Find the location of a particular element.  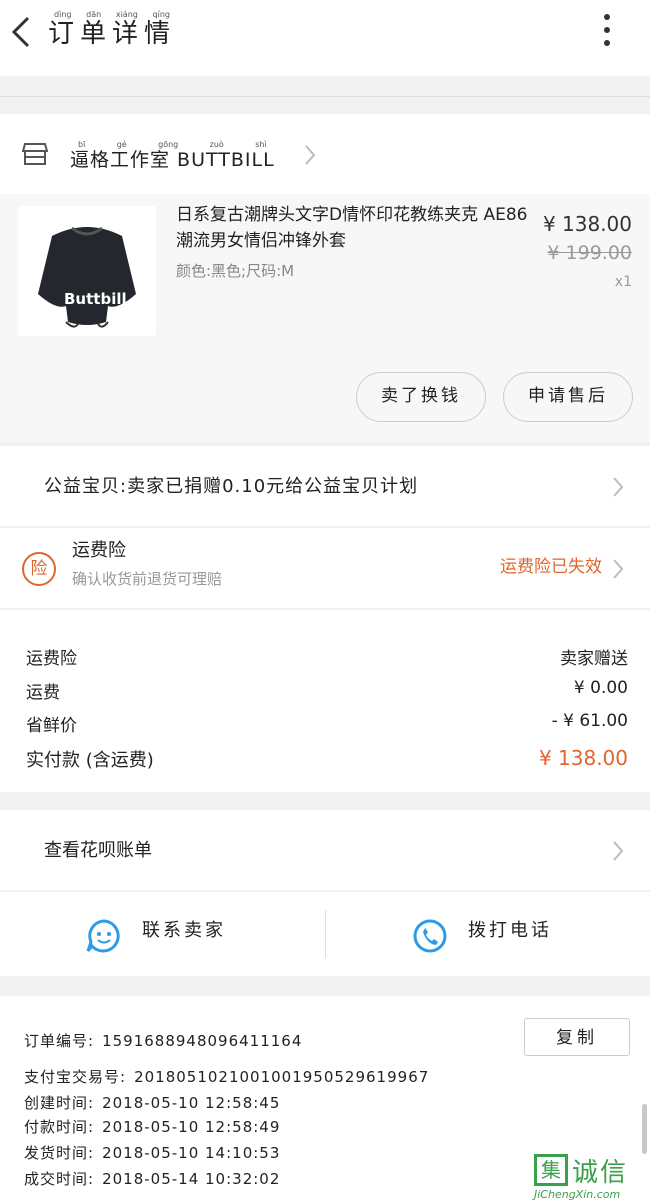

insurance-status: 运费险已失效 is located at coordinates (551, 567).